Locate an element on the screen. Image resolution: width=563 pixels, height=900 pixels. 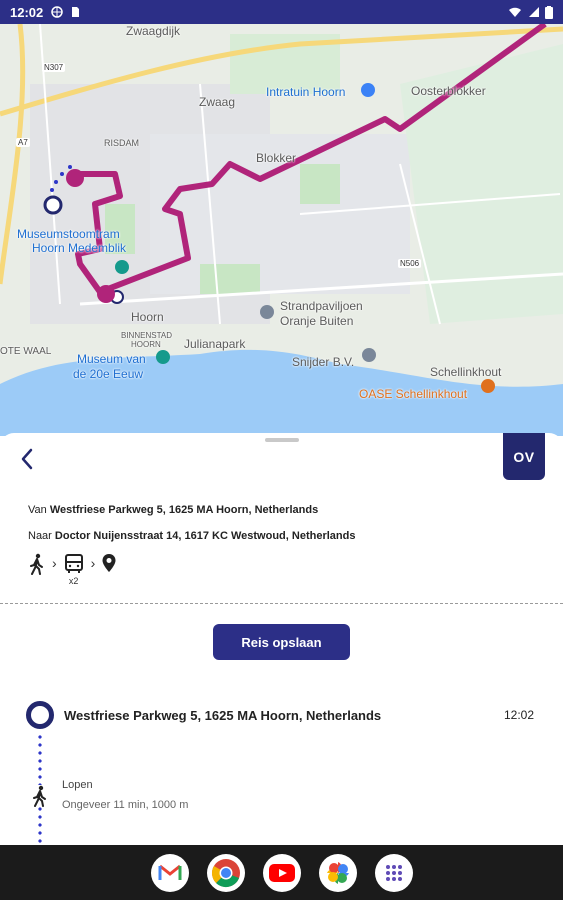
save-trip-button: Reis opslaan is located at coordinates (281, 642).